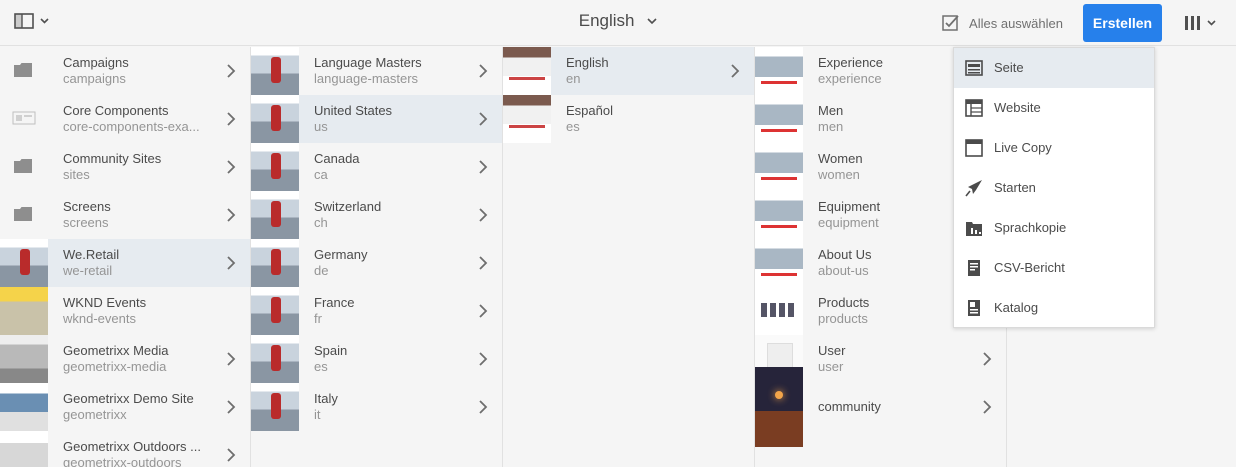 This screenshot has width=1236, height=467. What do you see at coordinates (618, 20) in the screenshot?
I see `language-switcher: English` at bounding box center [618, 20].